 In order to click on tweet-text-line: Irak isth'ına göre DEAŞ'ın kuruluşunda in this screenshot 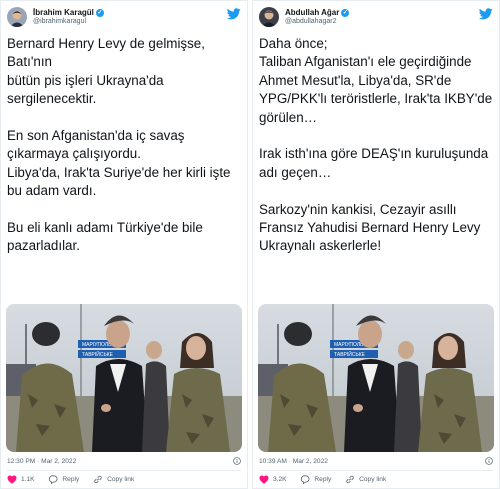, I will do `click(374, 154)`.